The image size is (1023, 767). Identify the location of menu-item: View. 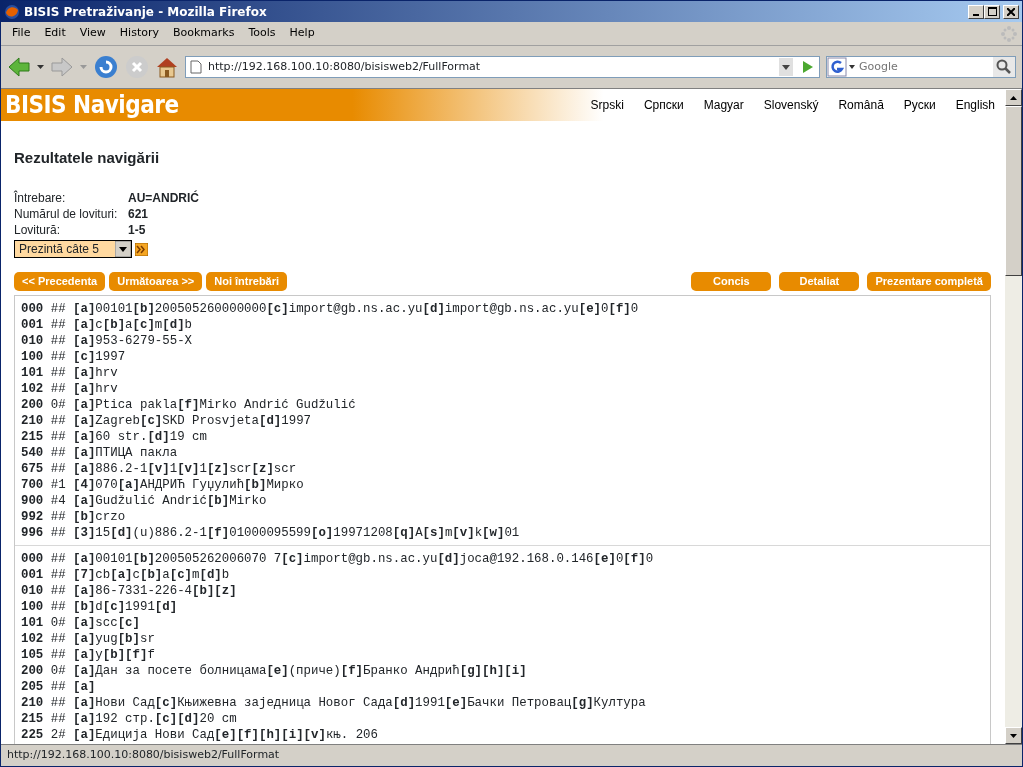
(92, 33).